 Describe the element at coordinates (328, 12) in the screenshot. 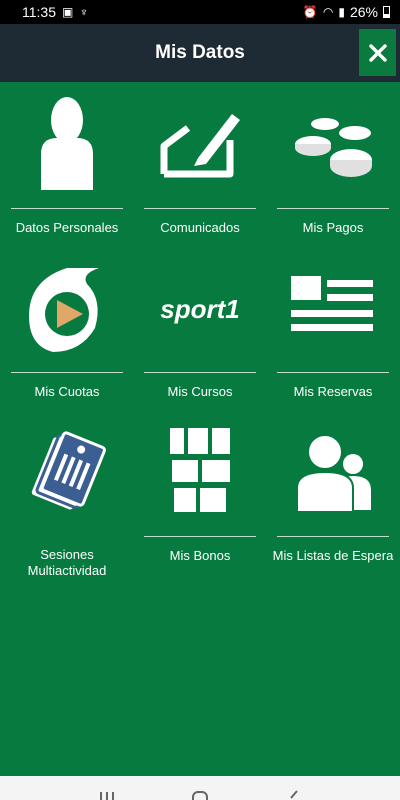

I see `wifi-icon: ◠` at that location.